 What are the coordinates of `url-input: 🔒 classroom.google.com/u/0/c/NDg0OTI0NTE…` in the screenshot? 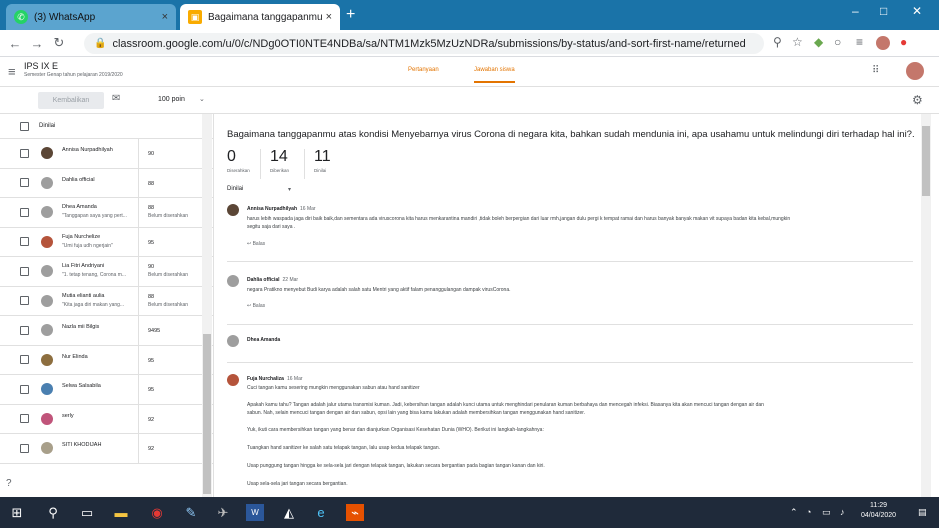 It's located at (424, 43).